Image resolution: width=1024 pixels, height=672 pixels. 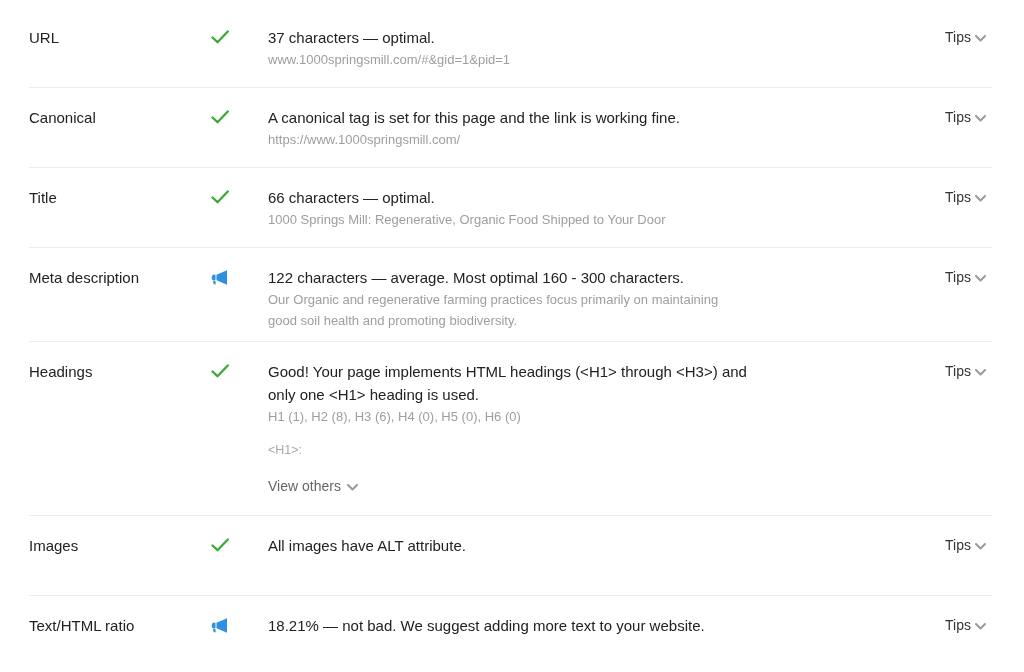 What do you see at coordinates (467, 220) in the screenshot?
I see `detail-text: 1000 Springs Mill: Regenerative, Organic Food Shipped to Your Door` at bounding box center [467, 220].